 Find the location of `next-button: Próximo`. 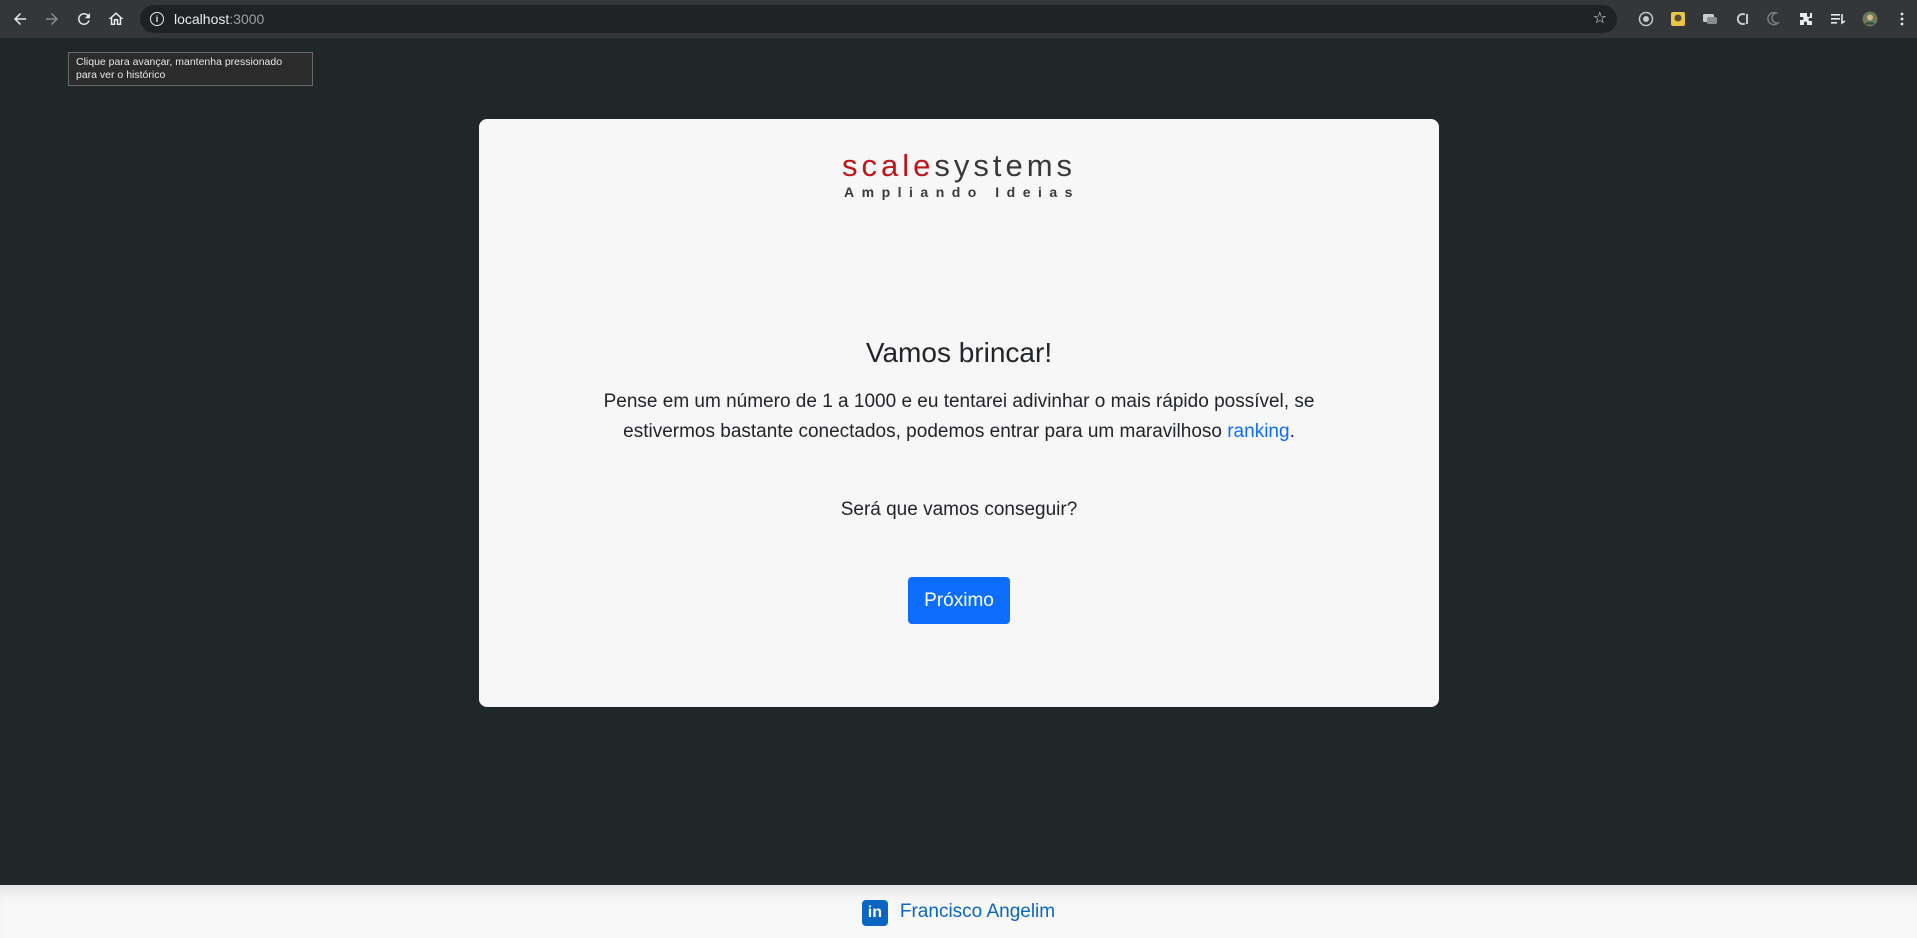

next-button: Próximo is located at coordinates (959, 600).